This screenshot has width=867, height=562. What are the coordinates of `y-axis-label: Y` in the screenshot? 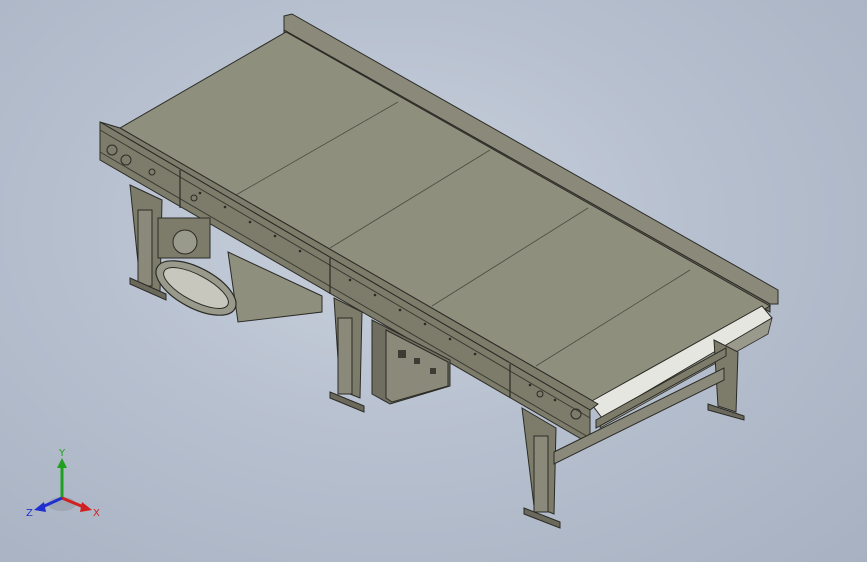 It's located at (62, 453).